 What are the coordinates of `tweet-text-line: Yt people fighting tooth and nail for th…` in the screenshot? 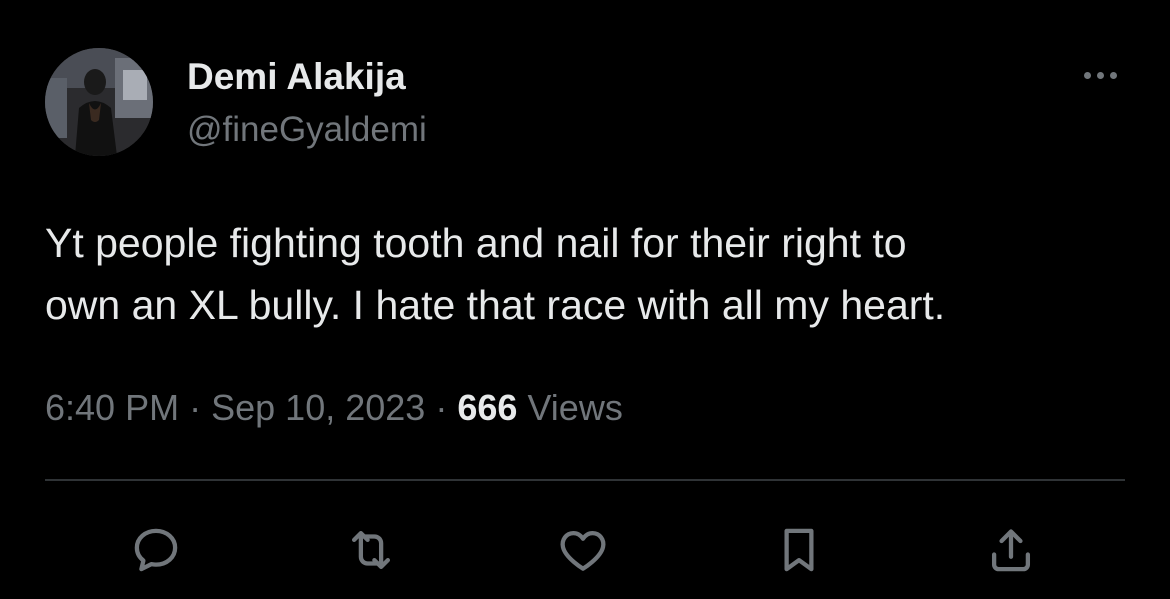 It's located at (476, 243).